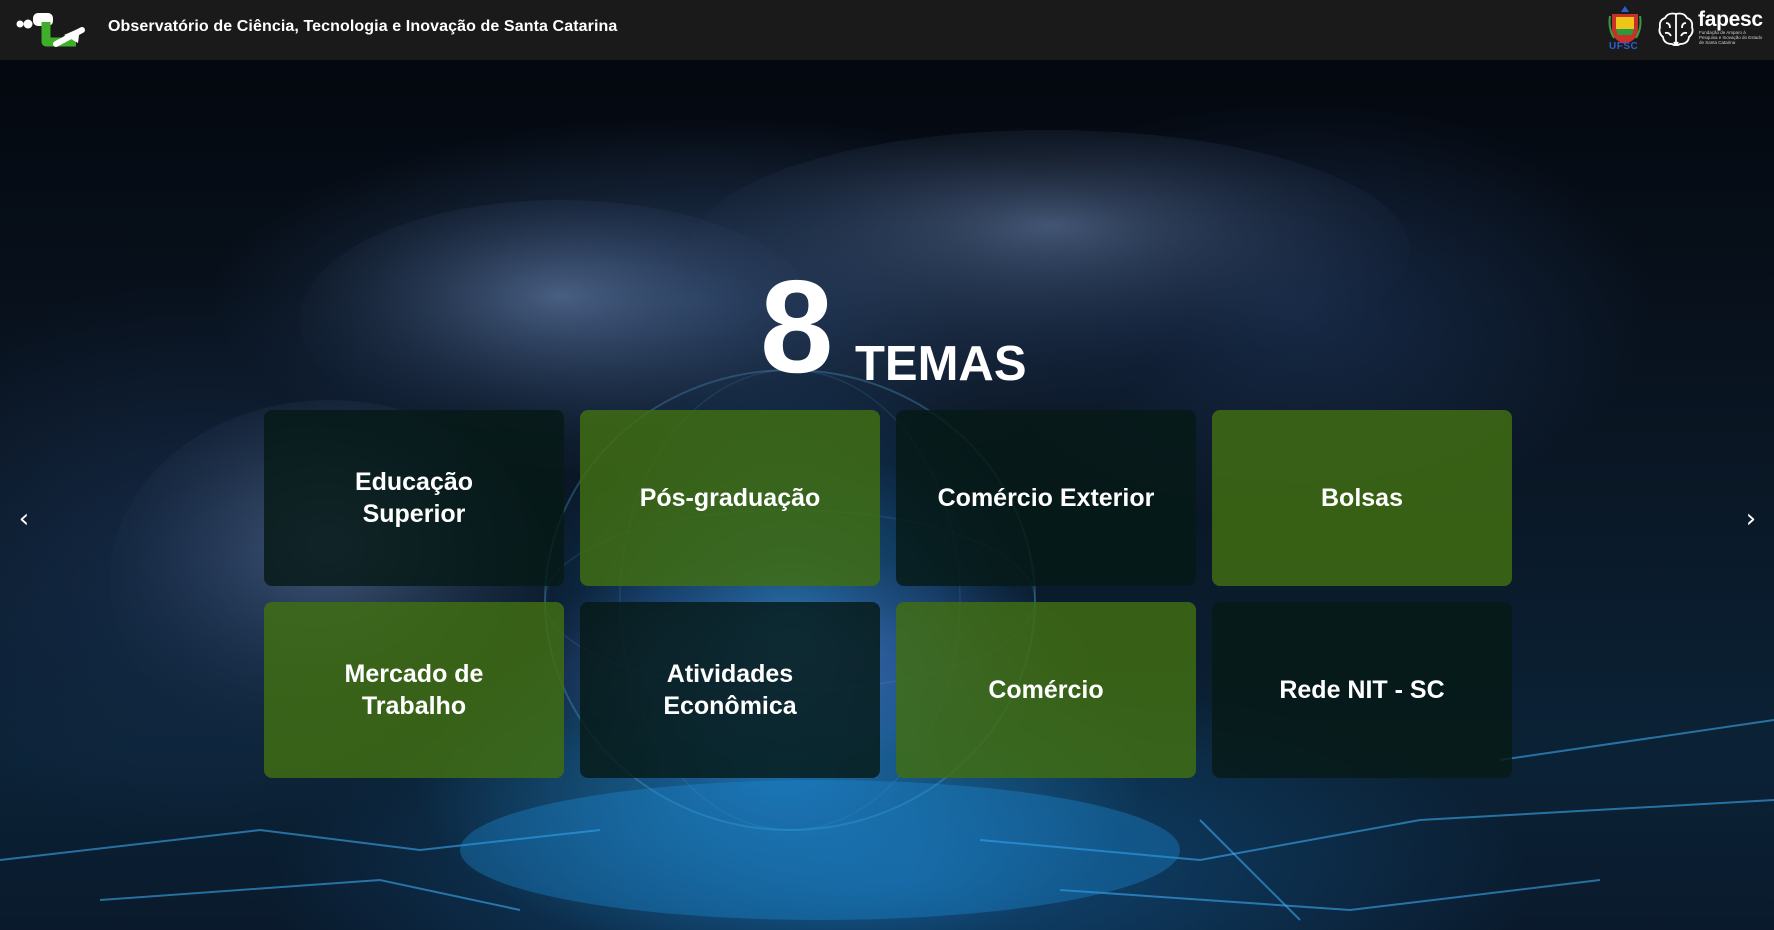 This screenshot has height=930, width=1774. I want to click on chevron-left-icon: ‹, so click(24, 519).